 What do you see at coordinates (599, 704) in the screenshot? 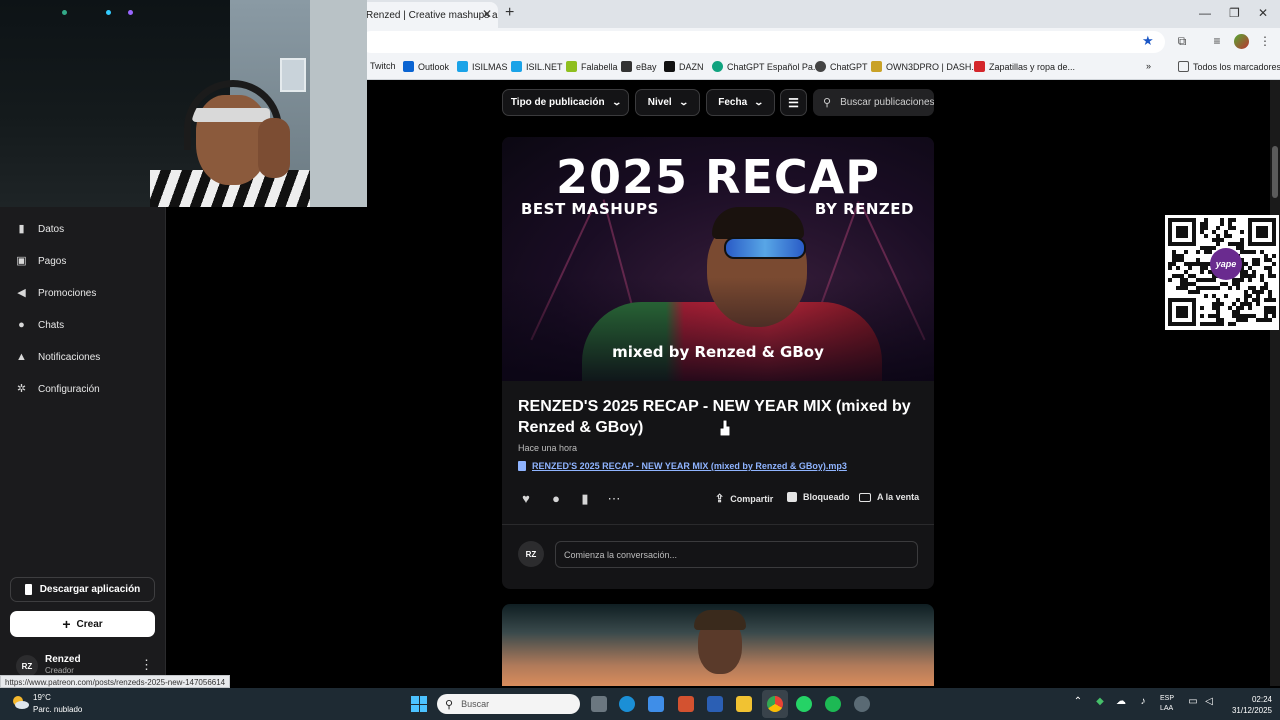
I see `task-view-icon` at bounding box center [599, 704].